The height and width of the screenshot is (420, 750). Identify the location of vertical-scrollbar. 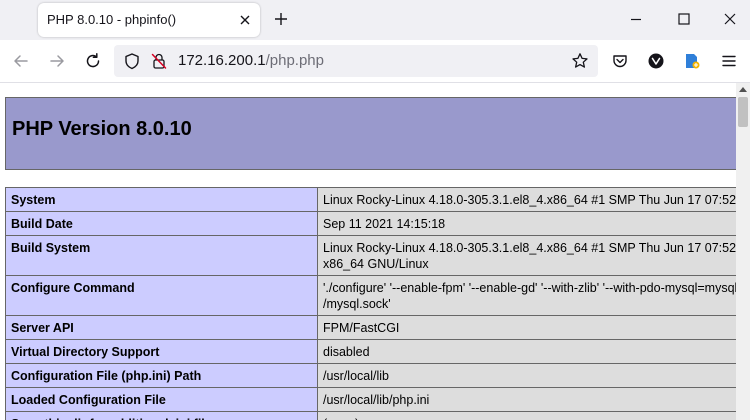
(743, 251).